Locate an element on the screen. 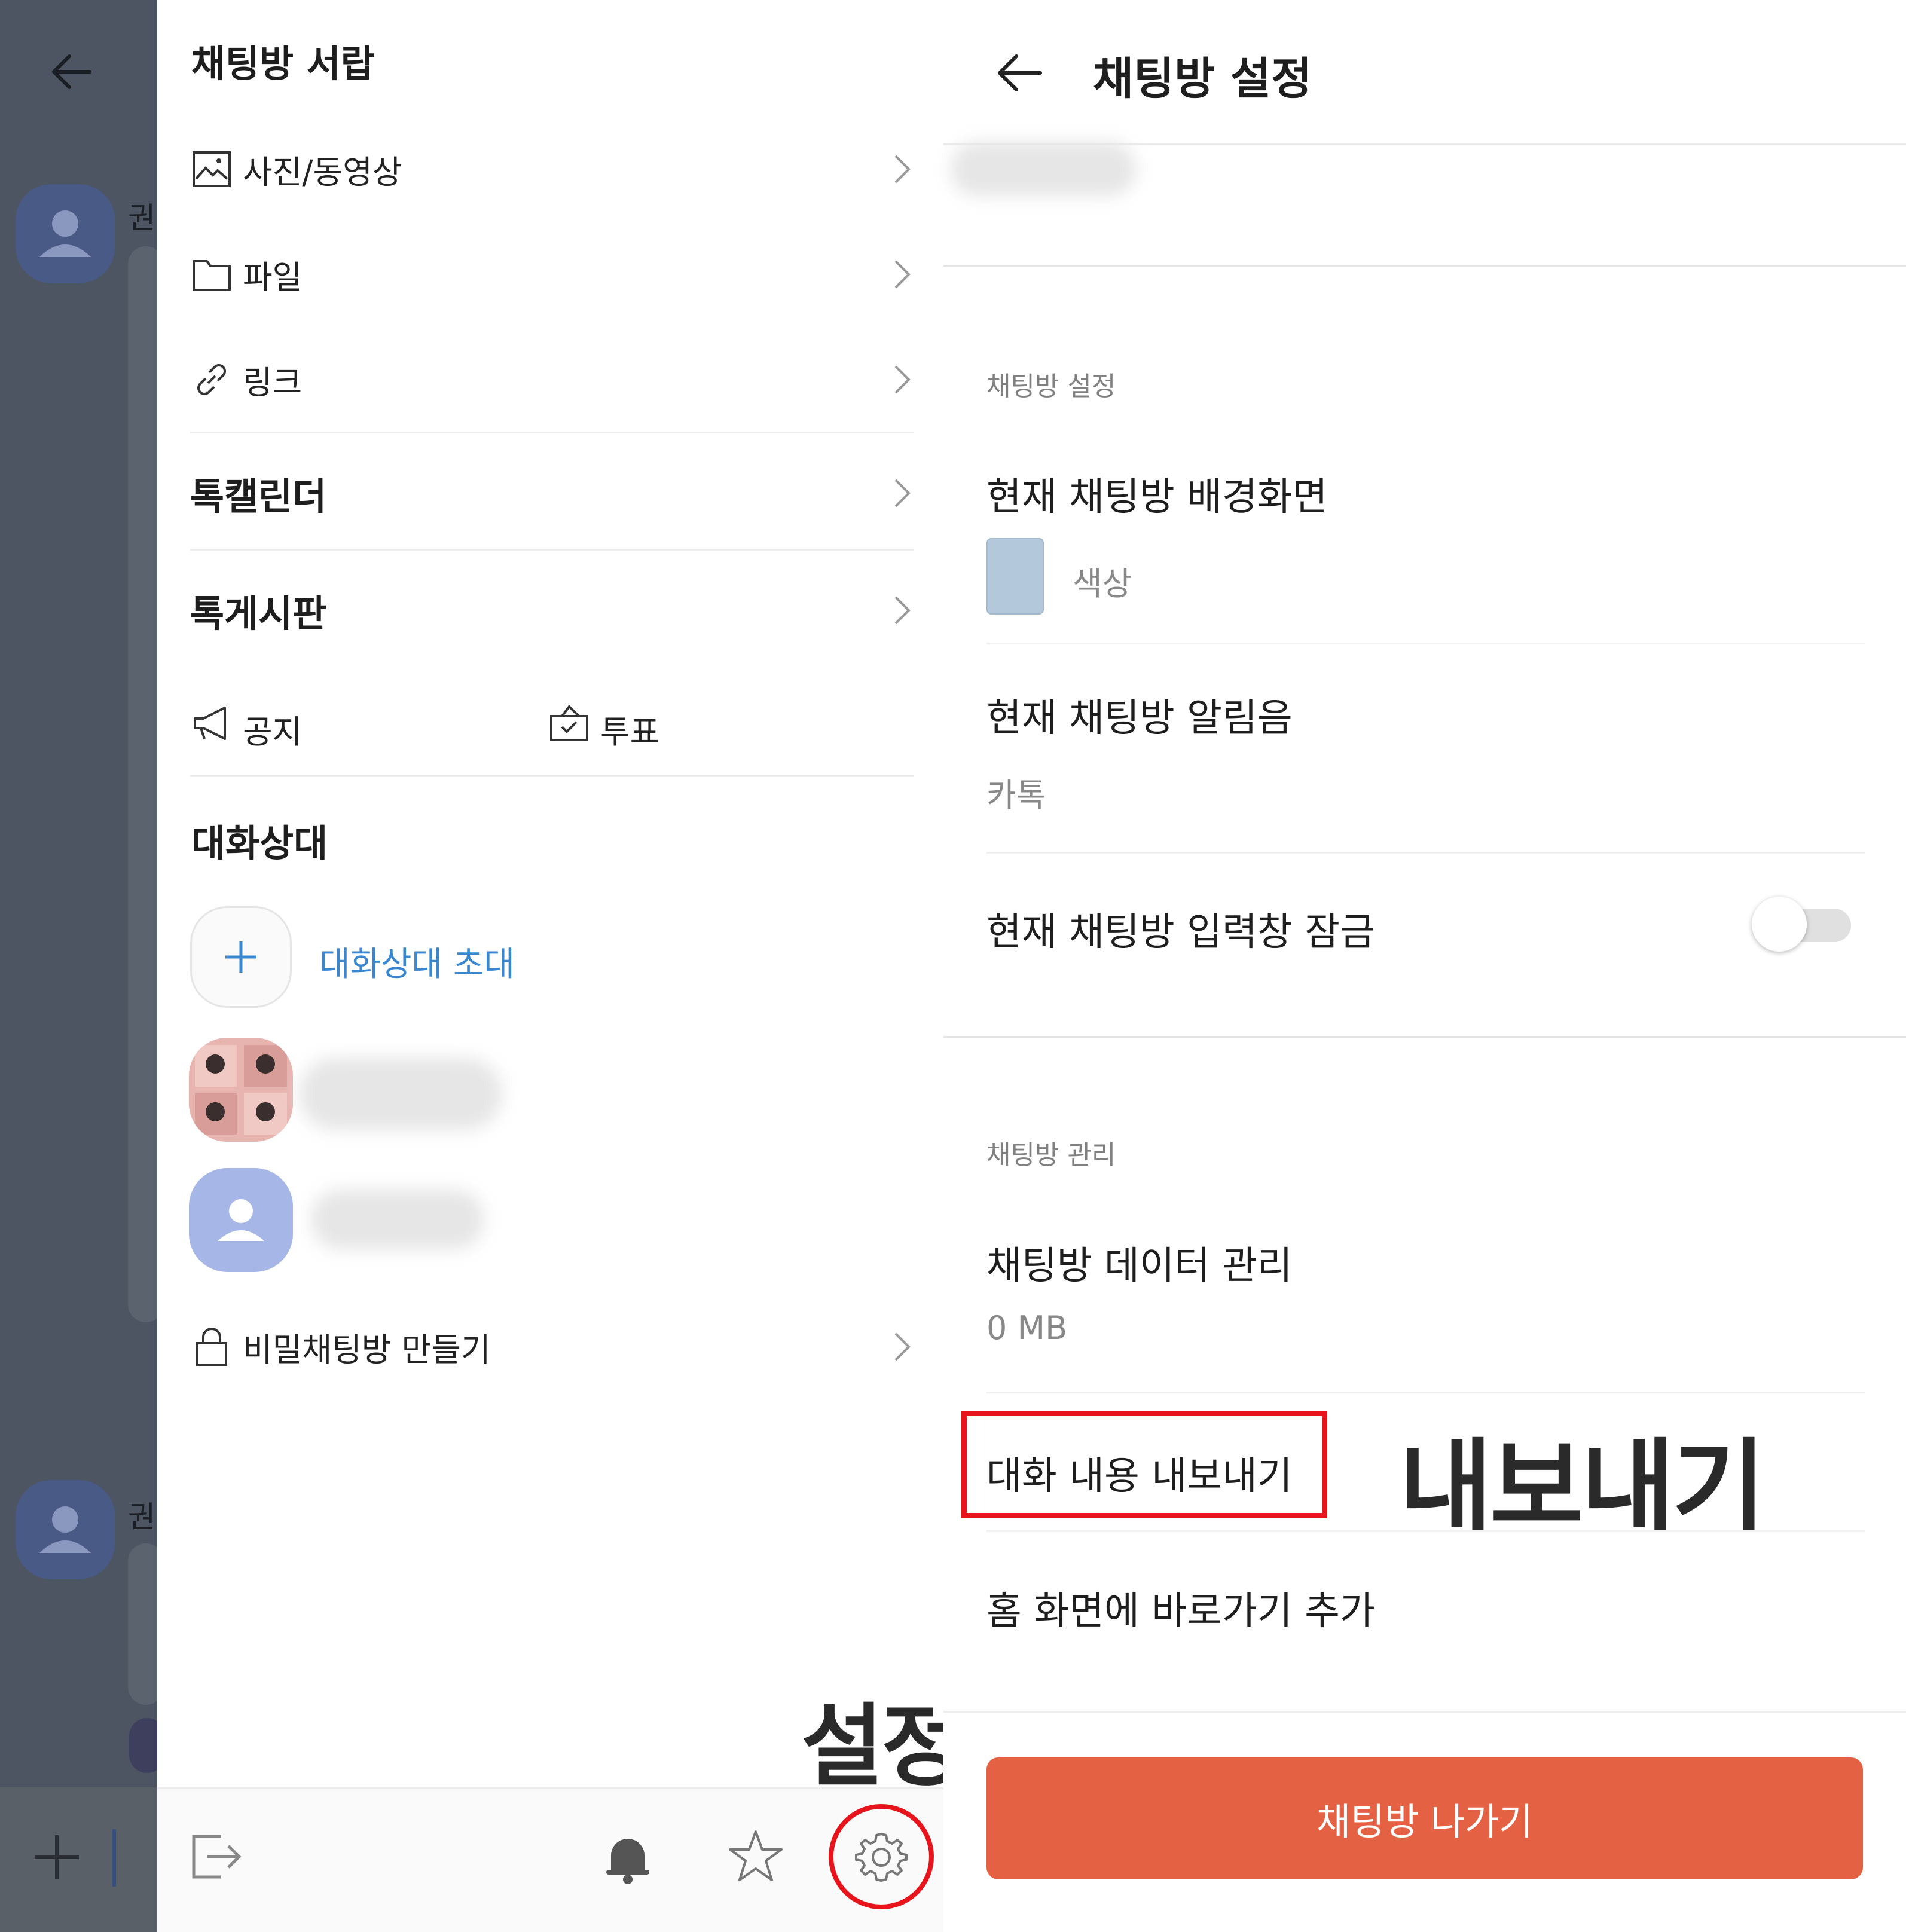 Image resolution: width=1906 pixels, height=1932 pixels. plus-icon is located at coordinates (57, 1857).